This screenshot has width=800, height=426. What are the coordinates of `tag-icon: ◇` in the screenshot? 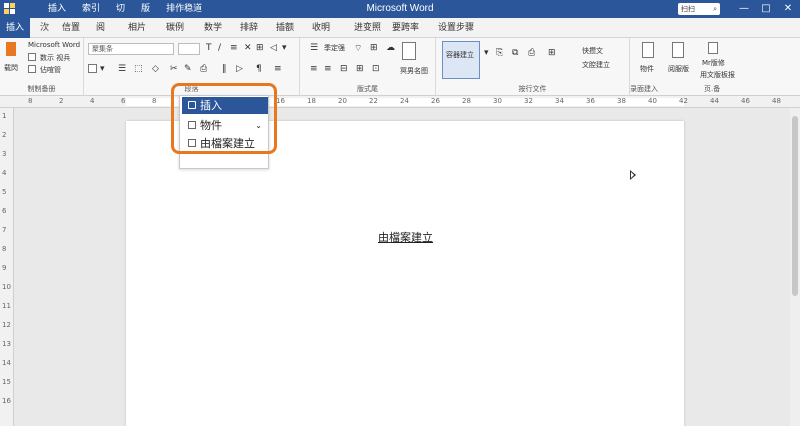 It's located at (155, 69).